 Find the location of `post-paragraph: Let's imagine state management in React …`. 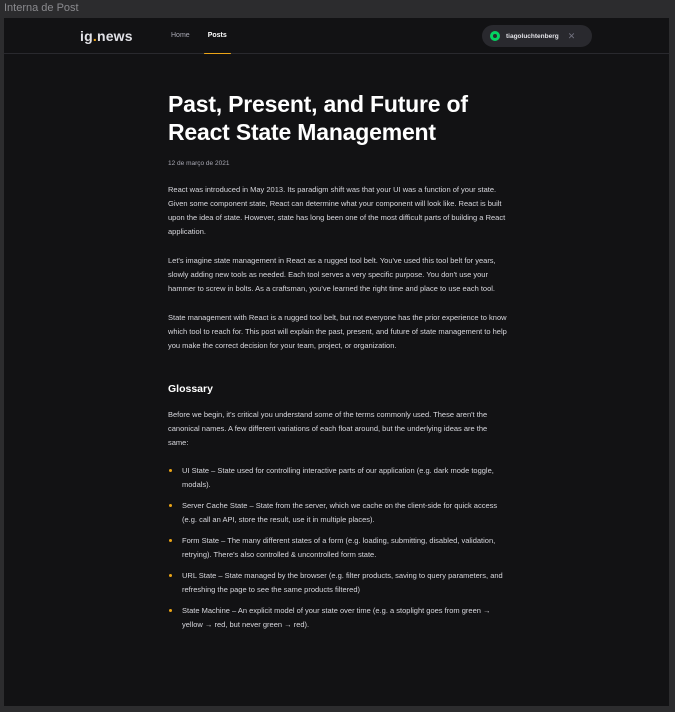

post-paragraph: Let's imagine state management in React … is located at coordinates (332, 274).